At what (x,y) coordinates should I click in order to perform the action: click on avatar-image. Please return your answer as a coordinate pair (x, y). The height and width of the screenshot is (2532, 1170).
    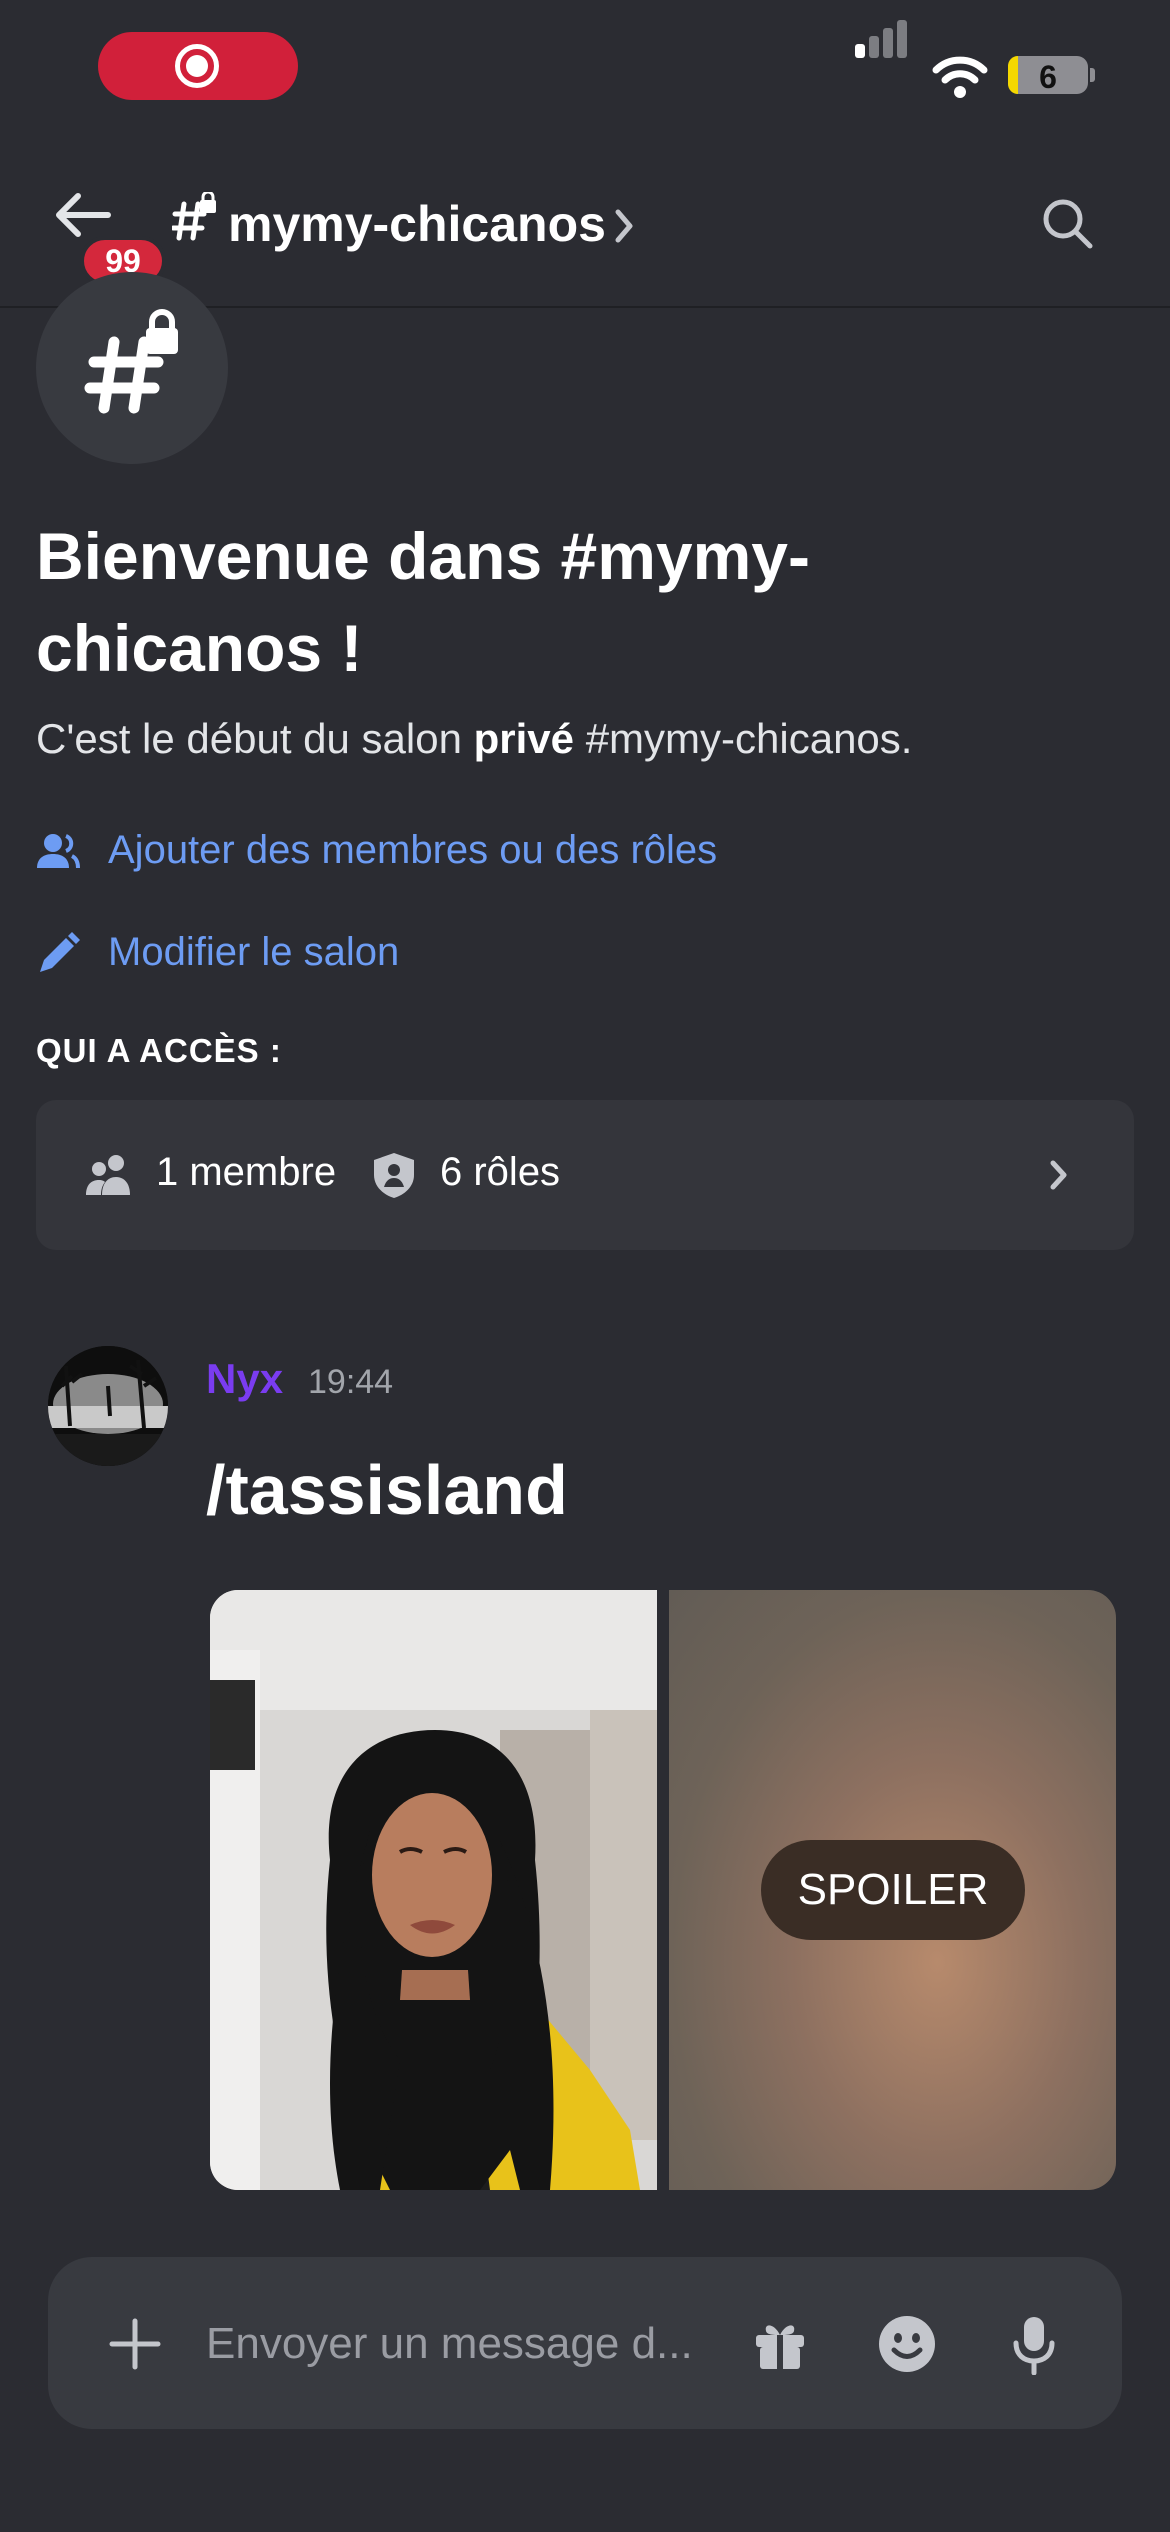
    Looking at the image, I should click on (108, 1406).